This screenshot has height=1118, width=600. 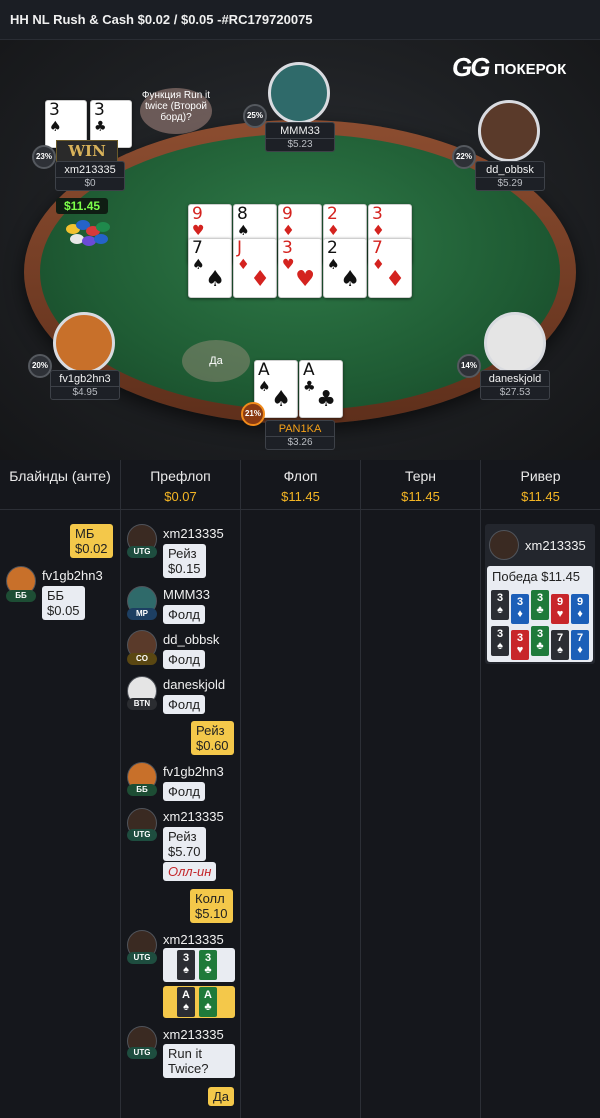 What do you see at coordinates (56, 595) in the screenshot?
I see `bb-label: ББ` at bounding box center [56, 595].